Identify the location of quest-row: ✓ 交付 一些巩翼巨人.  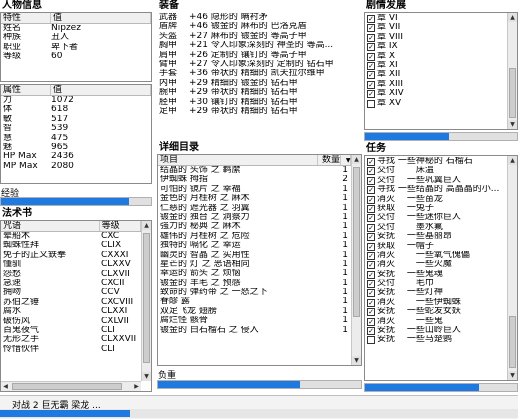
(436, 180).